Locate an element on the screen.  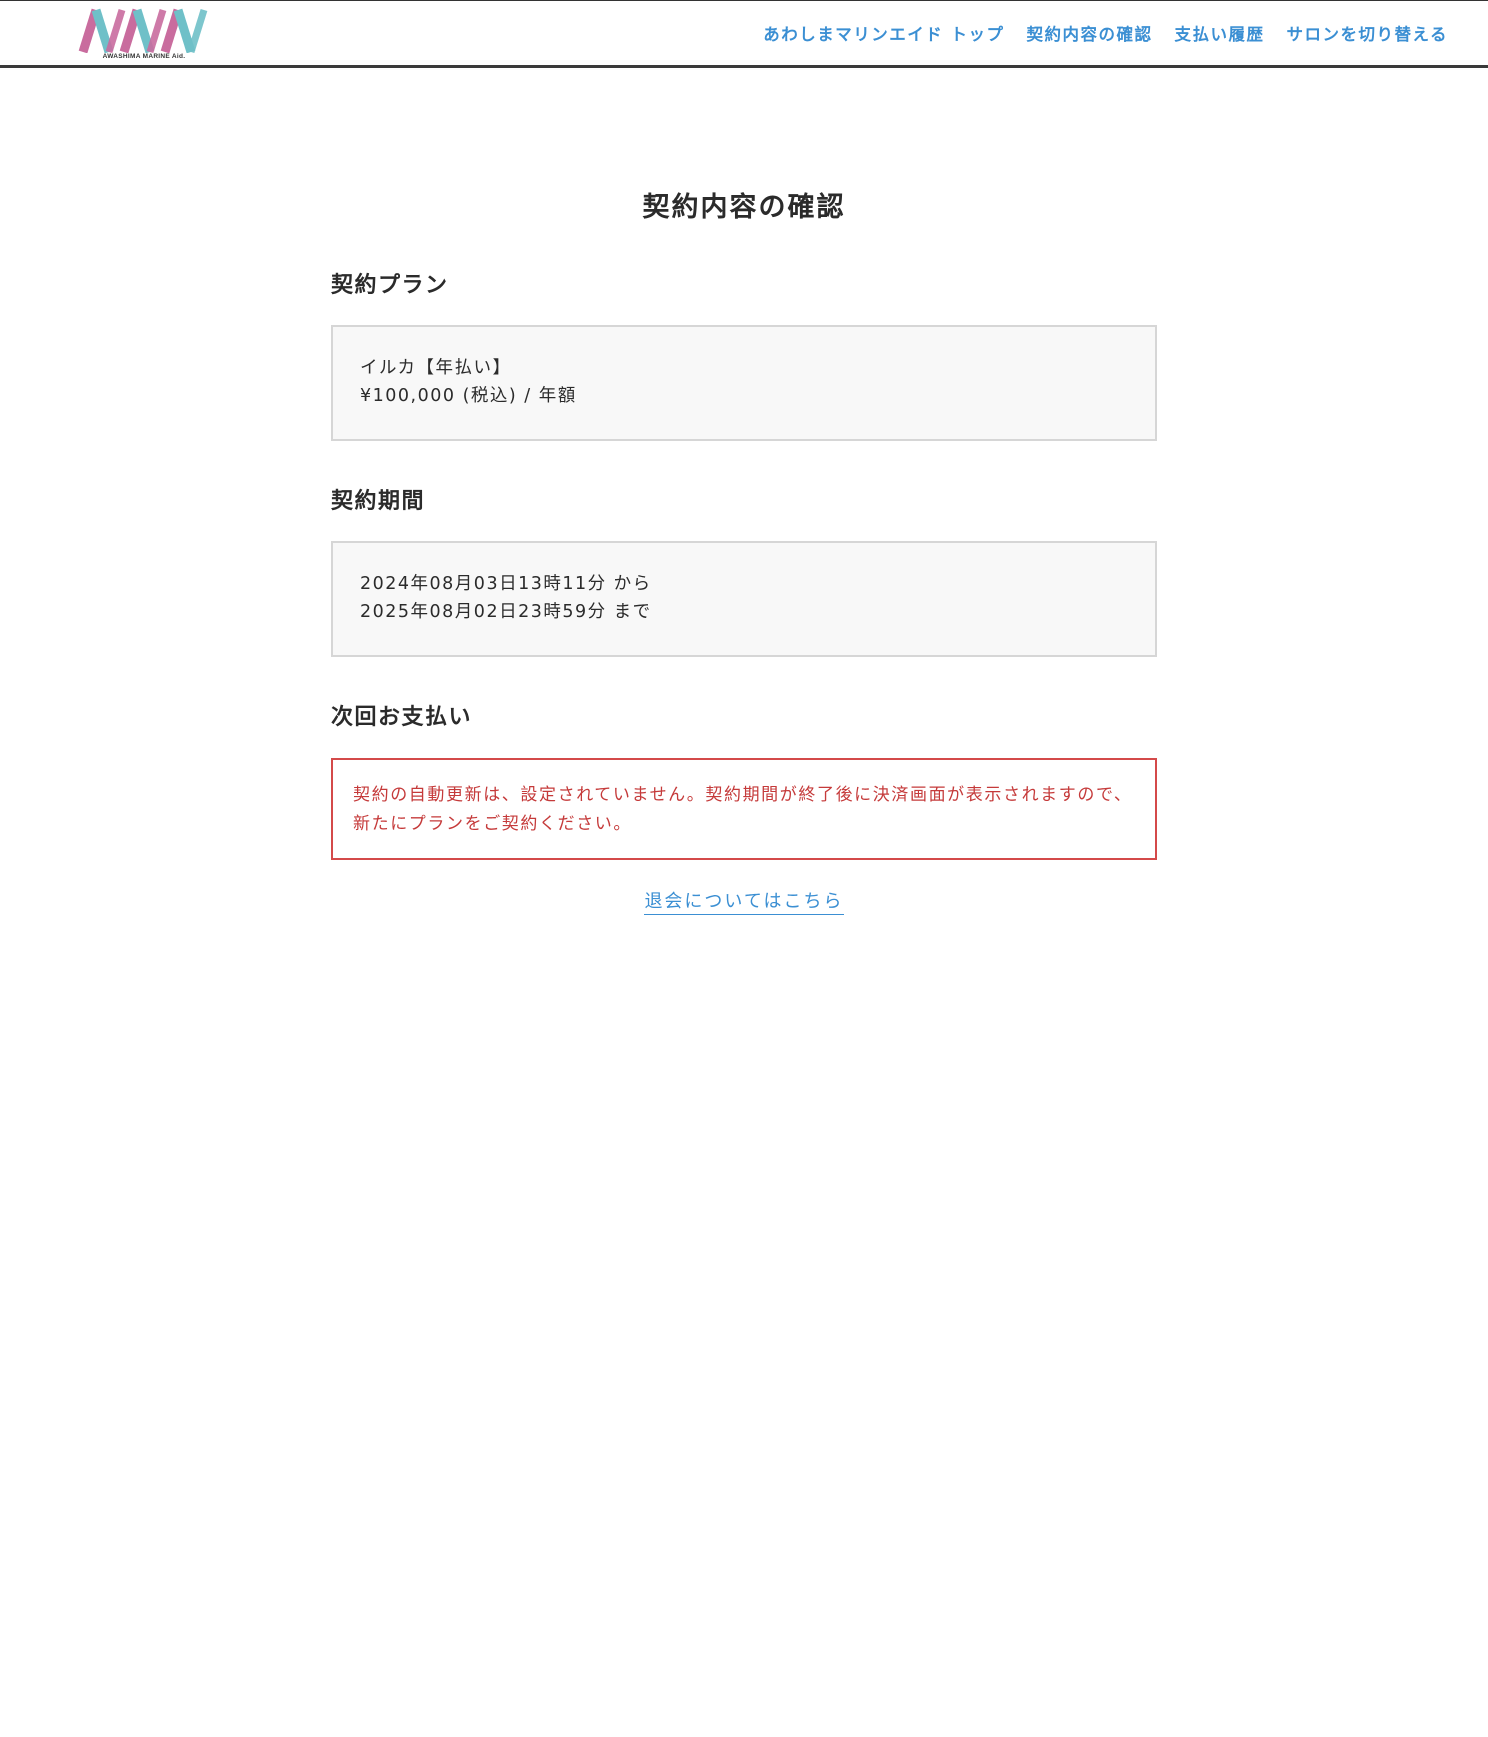
plan-price: ¥100,000 (税込) / 年額 is located at coordinates (468, 396).